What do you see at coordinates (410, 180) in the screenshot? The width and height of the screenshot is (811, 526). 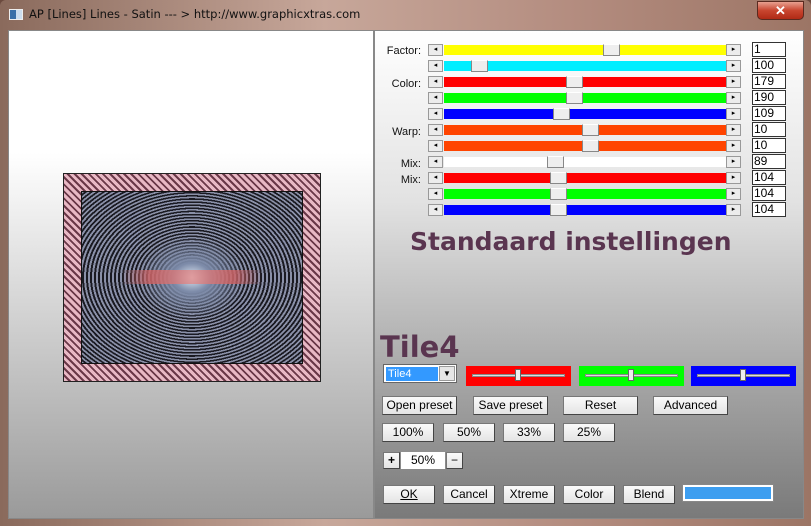 I see `mix-label-2: Mix:` at bounding box center [410, 180].